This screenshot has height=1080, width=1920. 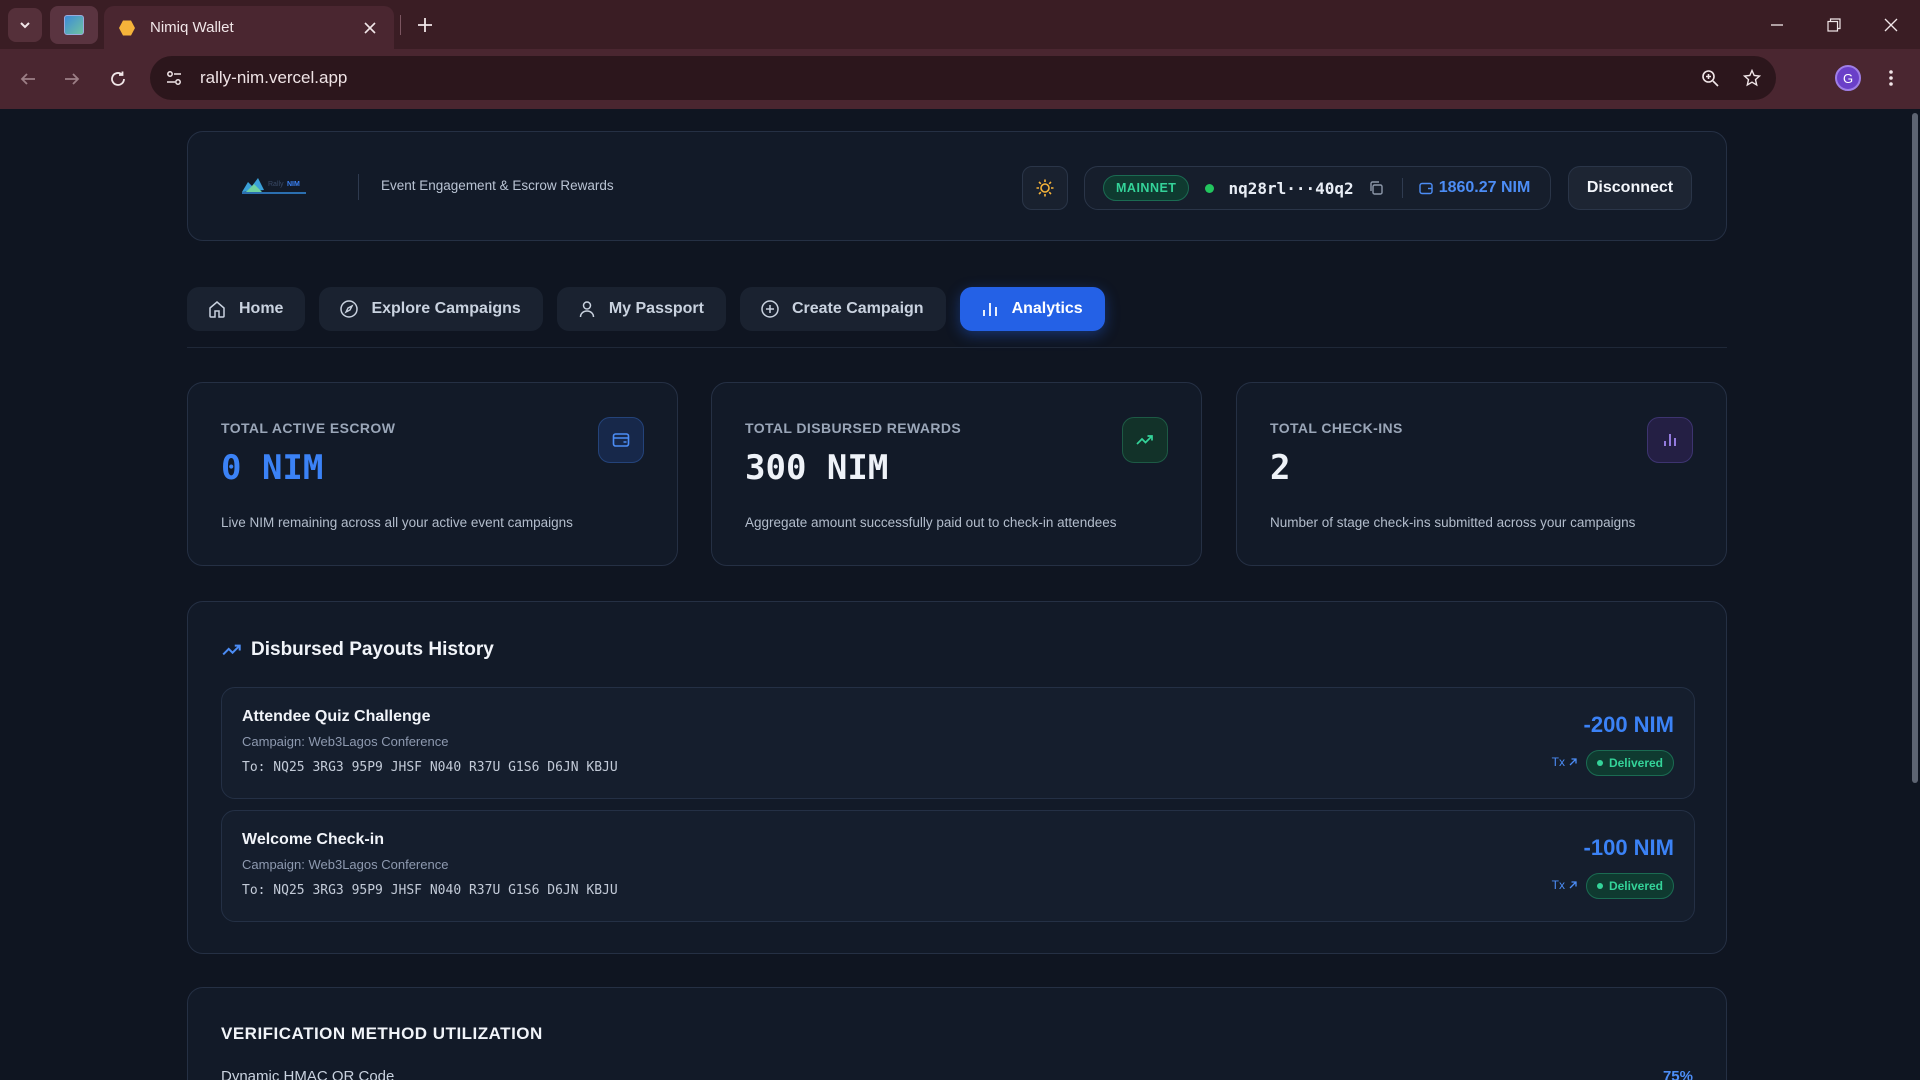 I want to click on pinned-tab-favicon-icon, so click(x=74, y=25).